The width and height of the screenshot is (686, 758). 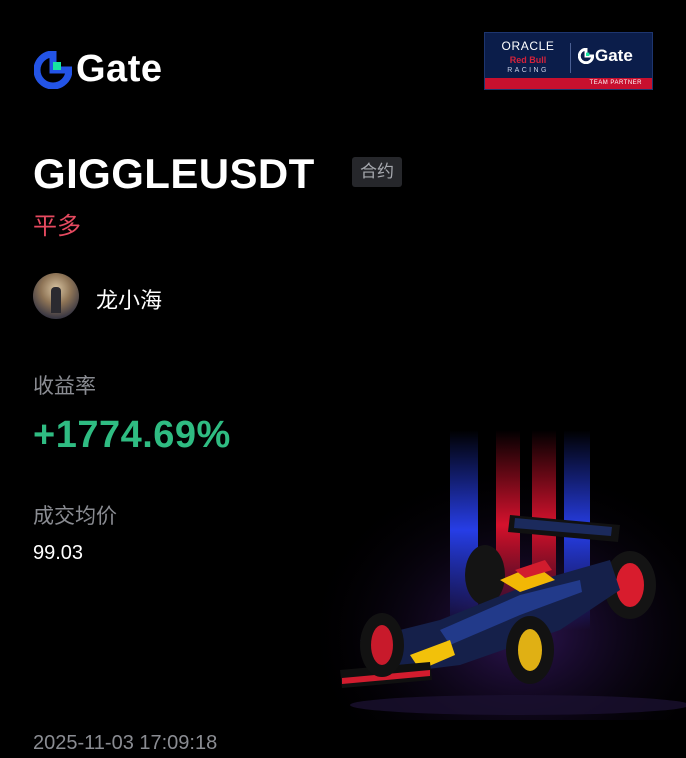 I want to click on team-partner-badge: ORACLE Red Bull RACING Gate TEAM PARTNER, so click(x=568, y=61).